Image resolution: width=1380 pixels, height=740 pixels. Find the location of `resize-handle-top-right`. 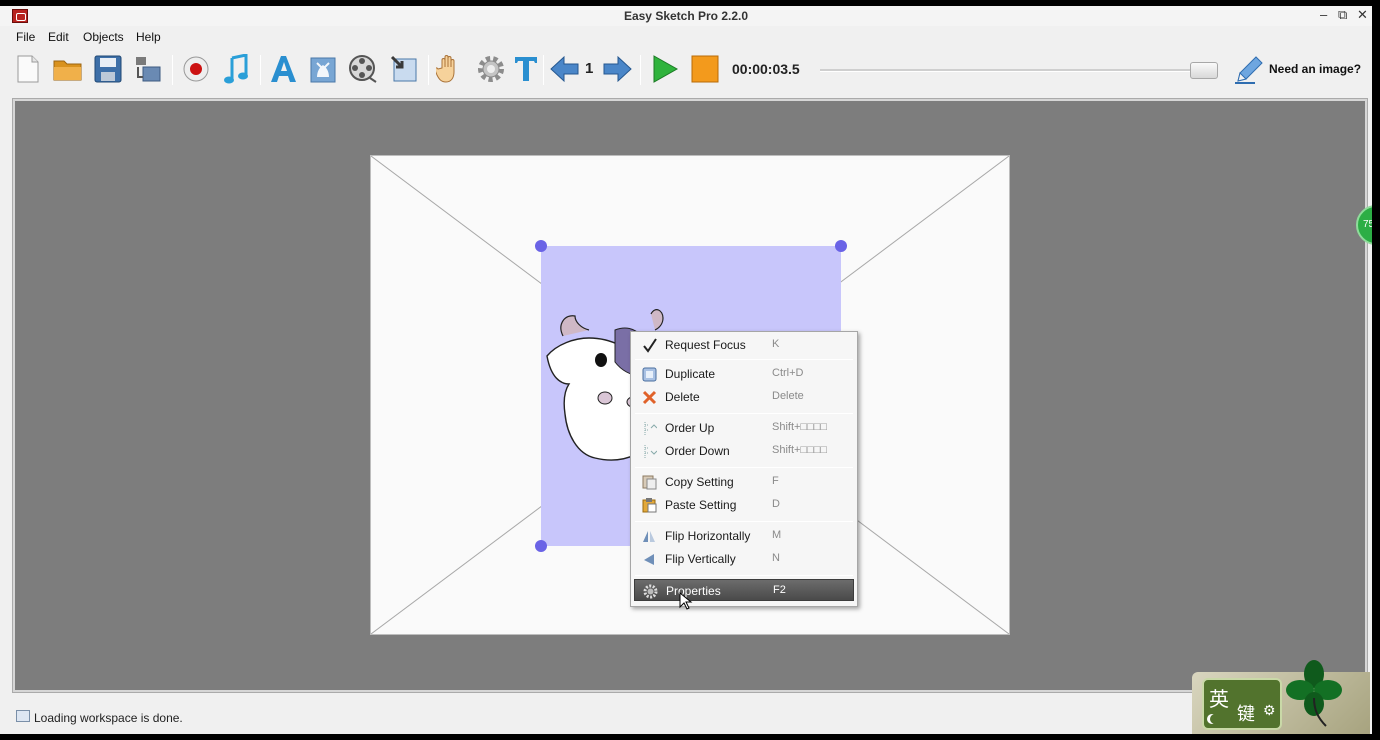

resize-handle-top-right is located at coordinates (841, 246).